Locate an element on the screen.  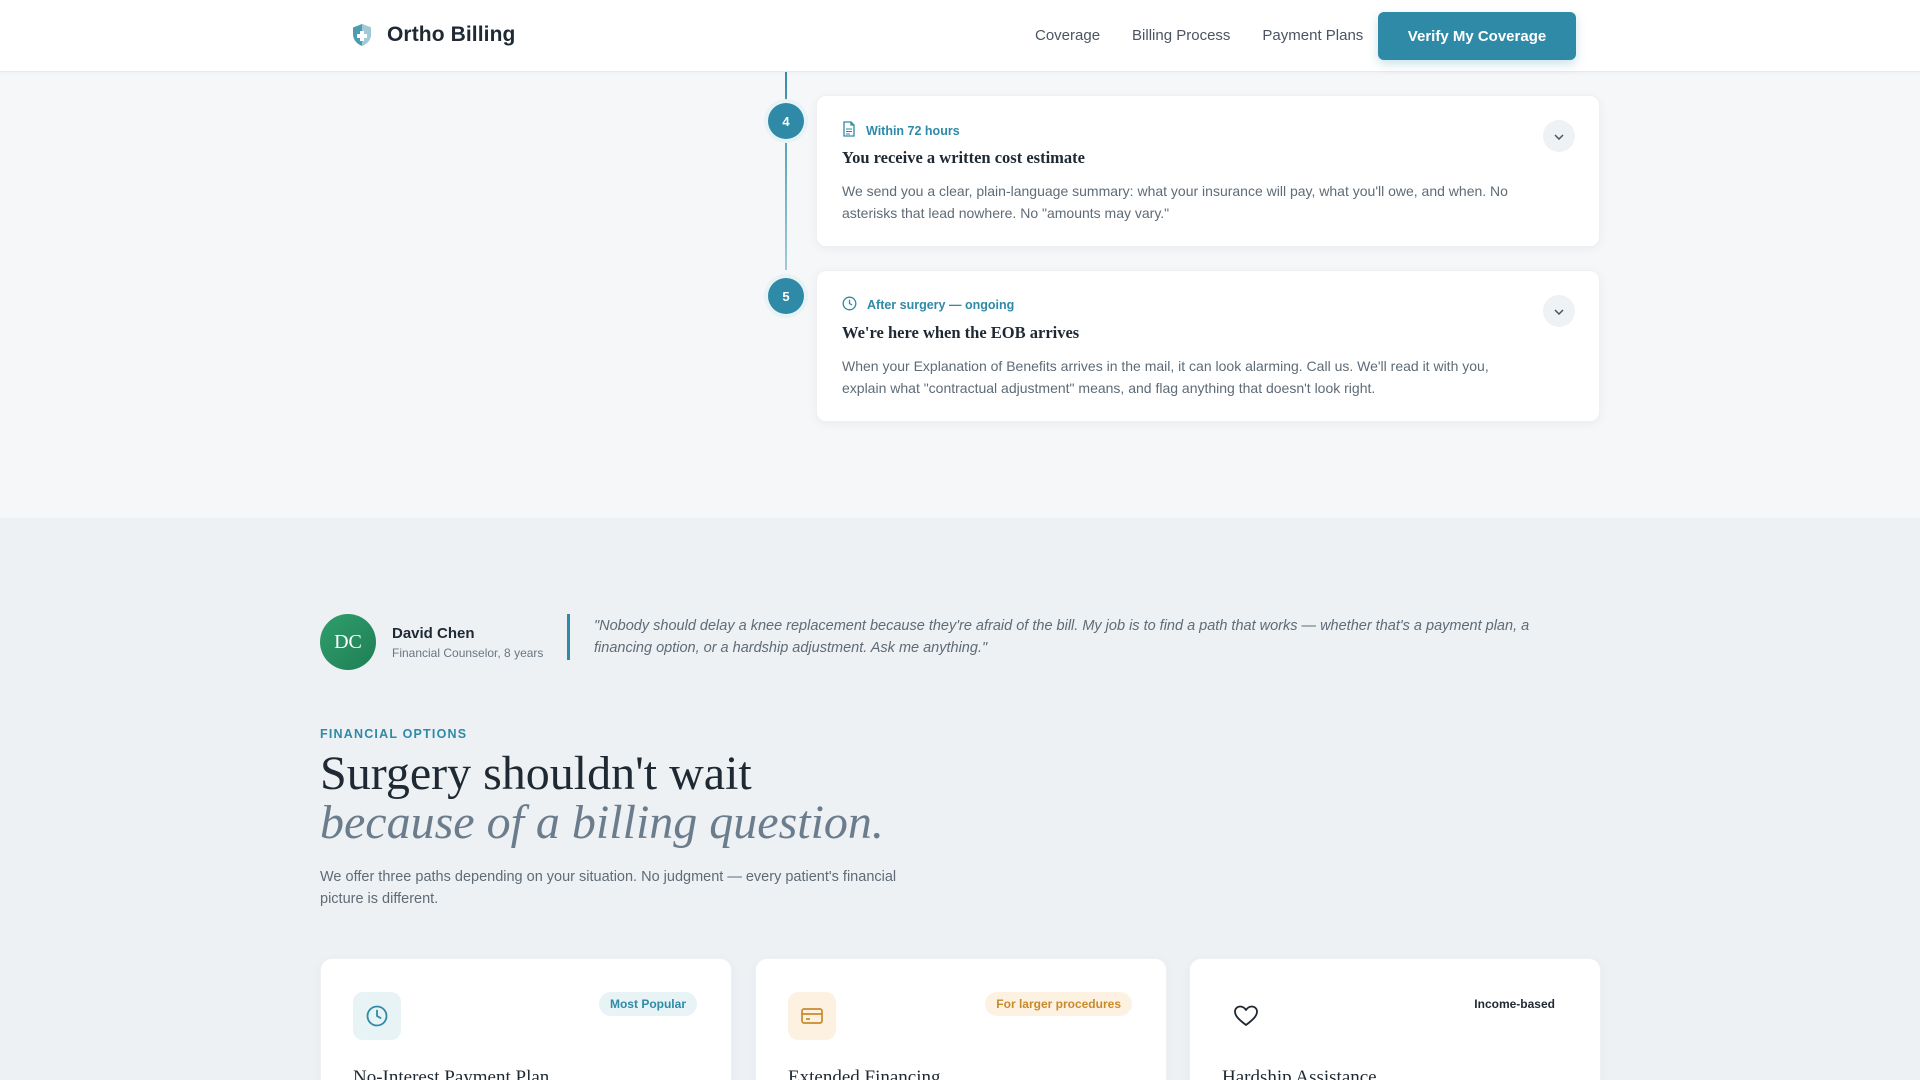
brand: Ortho Billing is located at coordinates (432, 35).